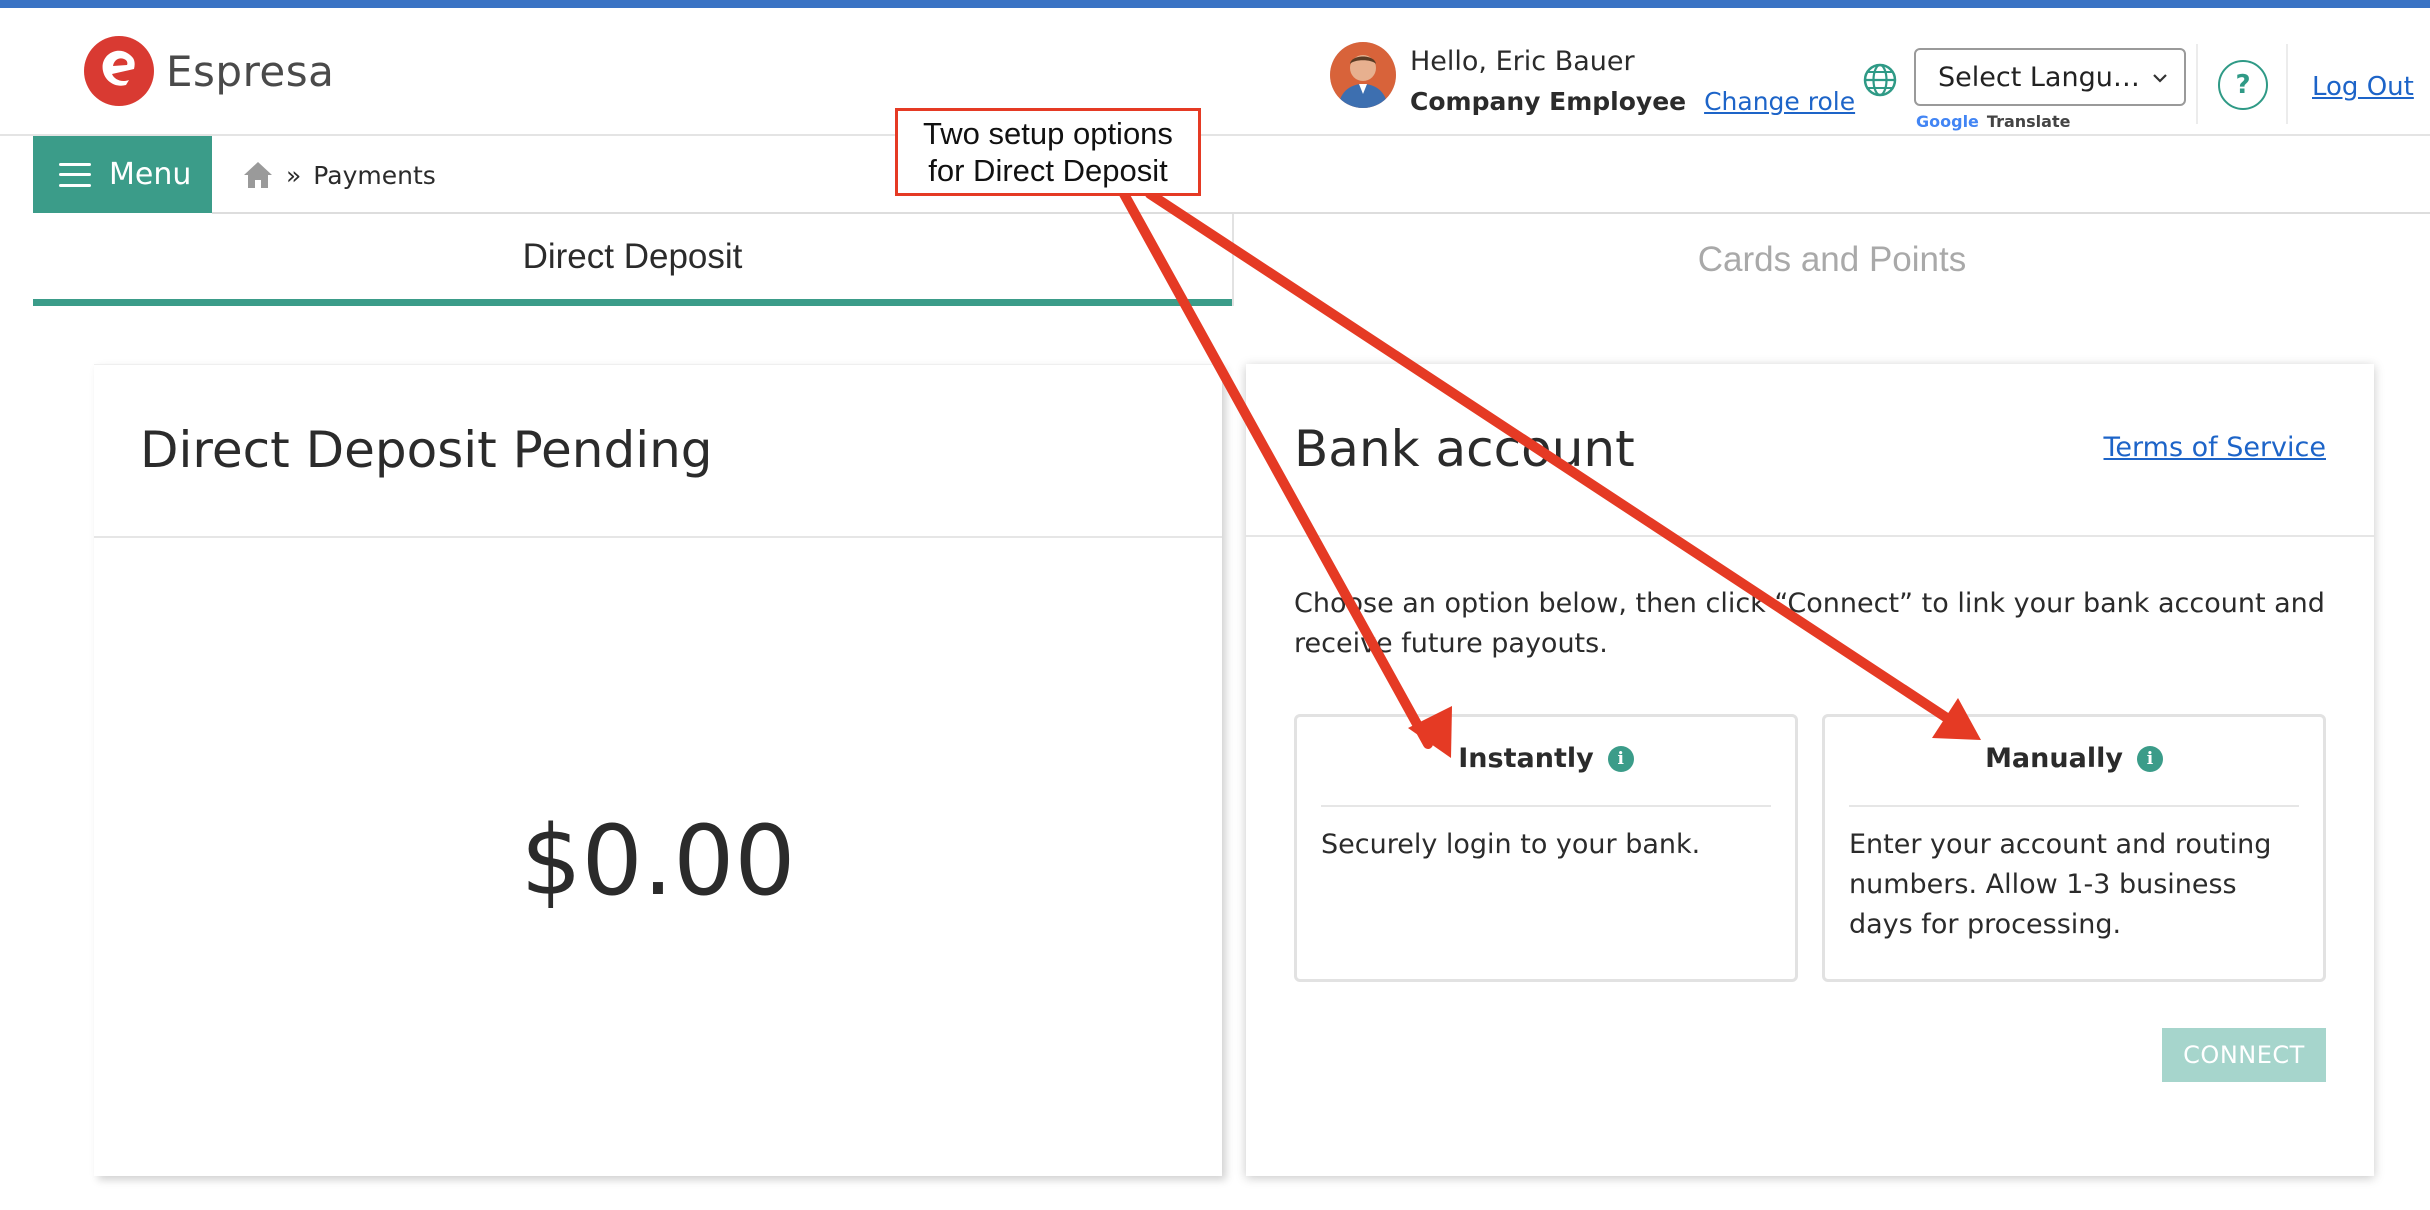 Image resolution: width=2430 pixels, height=1210 pixels. What do you see at coordinates (1548, 101) in the screenshot?
I see `user-role: Company Employee` at bounding box center [1548, 101].